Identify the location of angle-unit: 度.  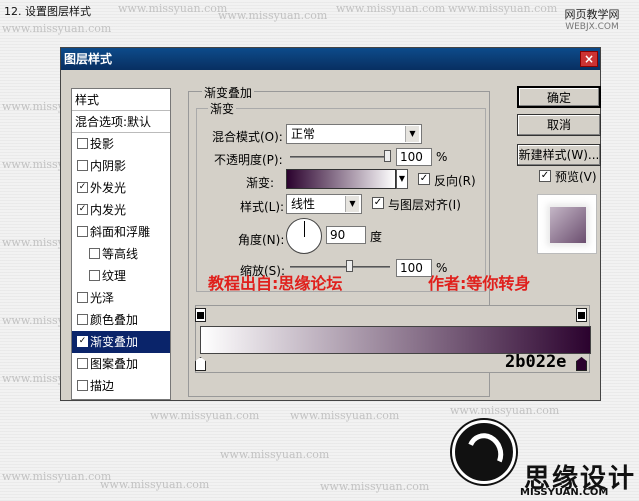
(376, 237).